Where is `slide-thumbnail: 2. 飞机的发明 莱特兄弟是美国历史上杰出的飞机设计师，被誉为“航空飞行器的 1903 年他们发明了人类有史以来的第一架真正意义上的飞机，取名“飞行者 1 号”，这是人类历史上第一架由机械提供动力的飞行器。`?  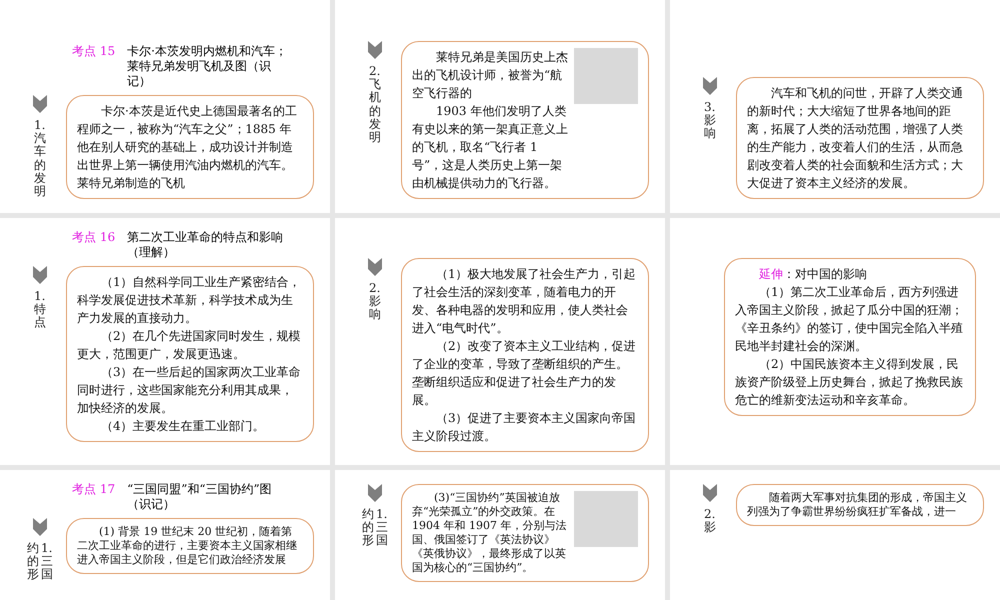
slide-thumbnail: 2. 飞机的发明 莱特兄弟是美国历史上杰出的飞机设计师，被誉为“航空飞行器的 1903 年他们发明了人类有史以来的第一架真正意义上的飞机，取名“飞行者 1 号”，这是人类历史上第一架由机械提供动力的飞行器。 is located at coordinates (500, 106).